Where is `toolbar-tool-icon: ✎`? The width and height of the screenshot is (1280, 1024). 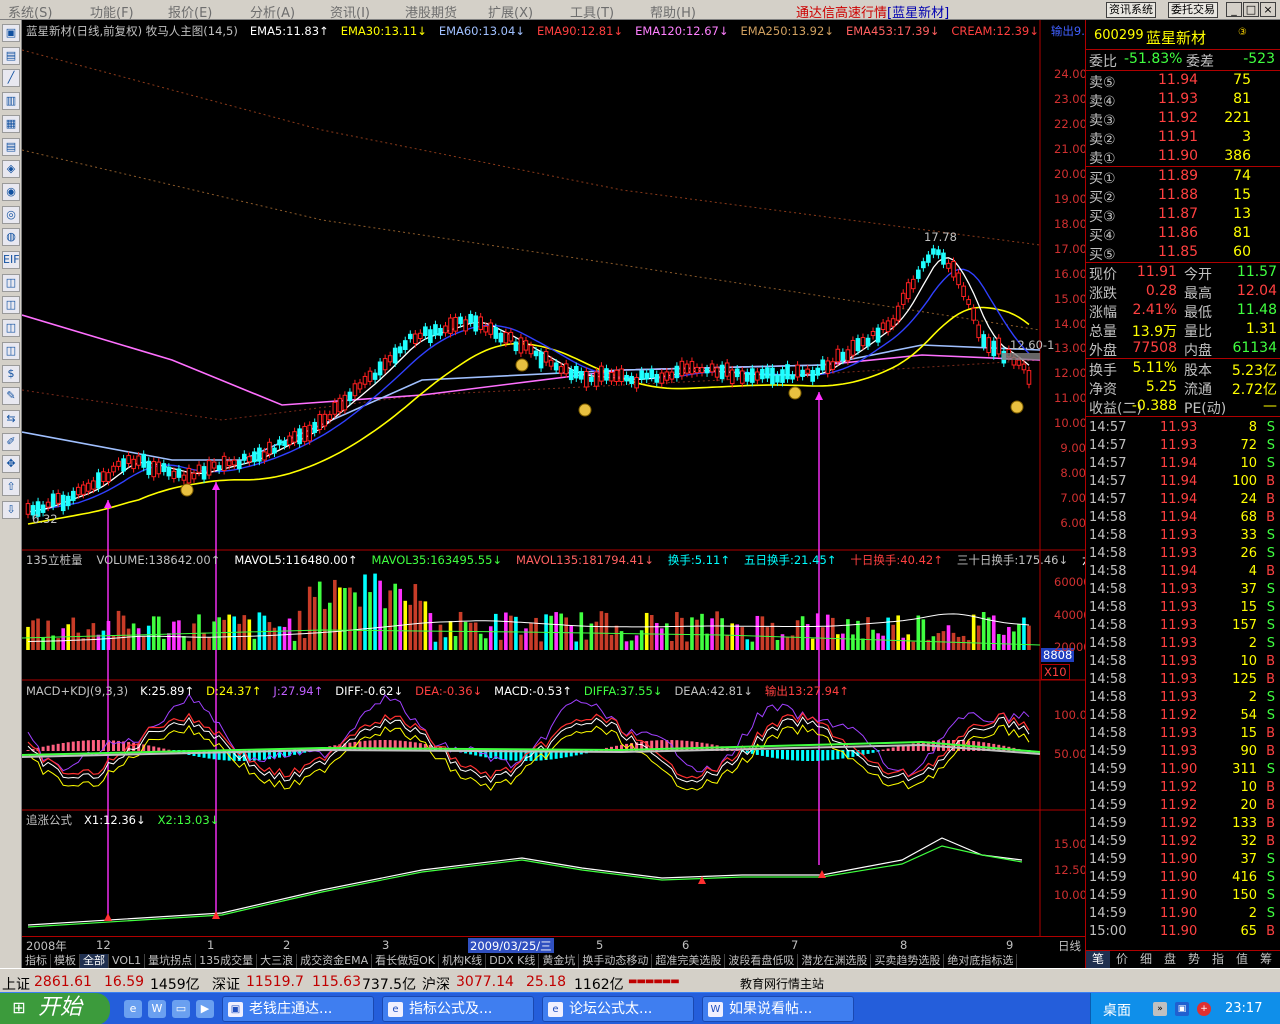 toolbar-tool-icon: ✎ is located at coordinates (11, 396).